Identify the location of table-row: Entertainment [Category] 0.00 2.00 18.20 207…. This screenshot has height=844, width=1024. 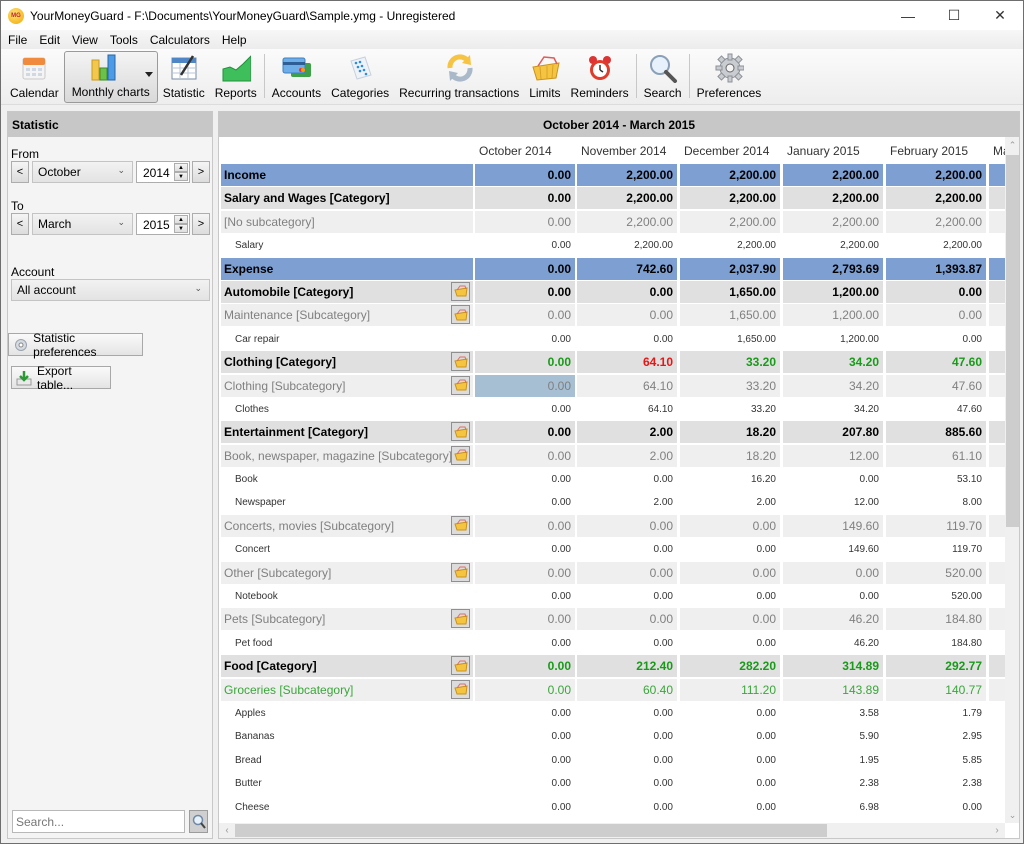
(612, 432).